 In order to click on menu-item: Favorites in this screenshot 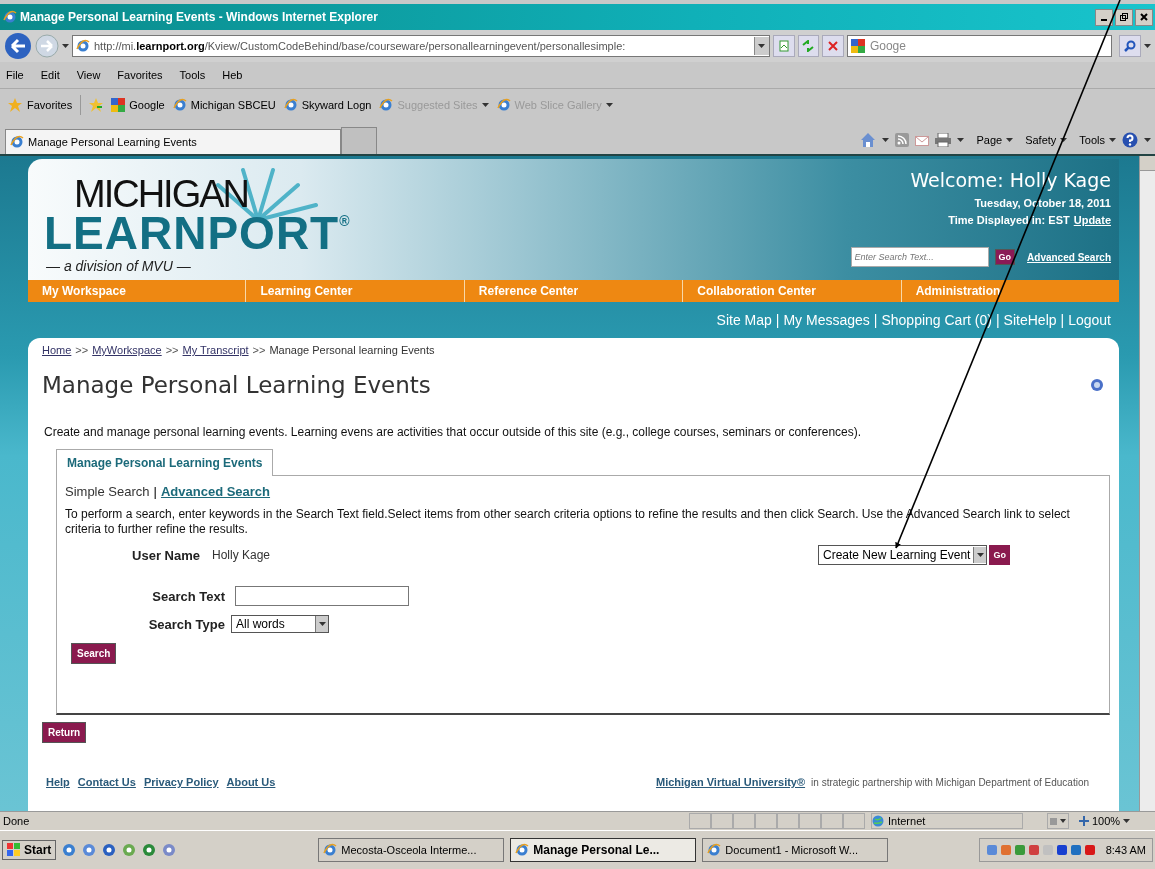, I will do `click(140, 75)`.